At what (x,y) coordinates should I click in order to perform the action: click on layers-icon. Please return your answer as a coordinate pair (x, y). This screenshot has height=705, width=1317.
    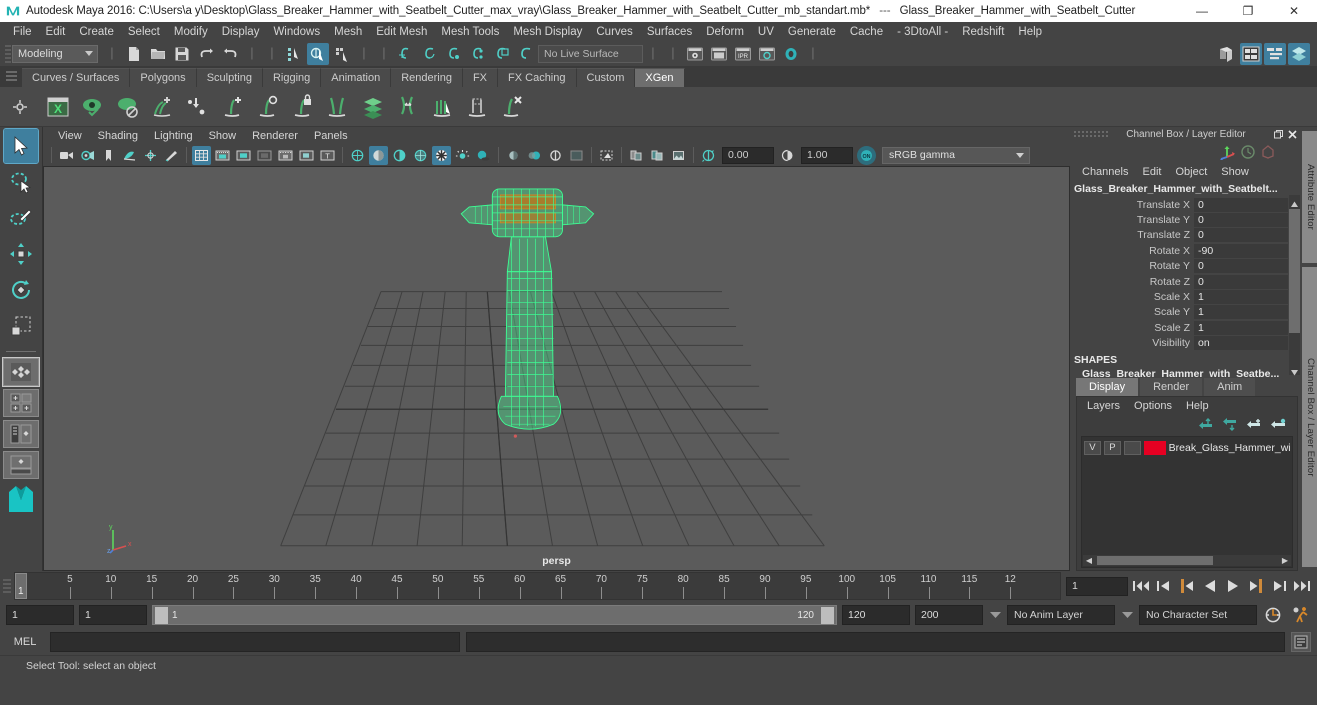
    Looking at the image, I should click on (373, 107).